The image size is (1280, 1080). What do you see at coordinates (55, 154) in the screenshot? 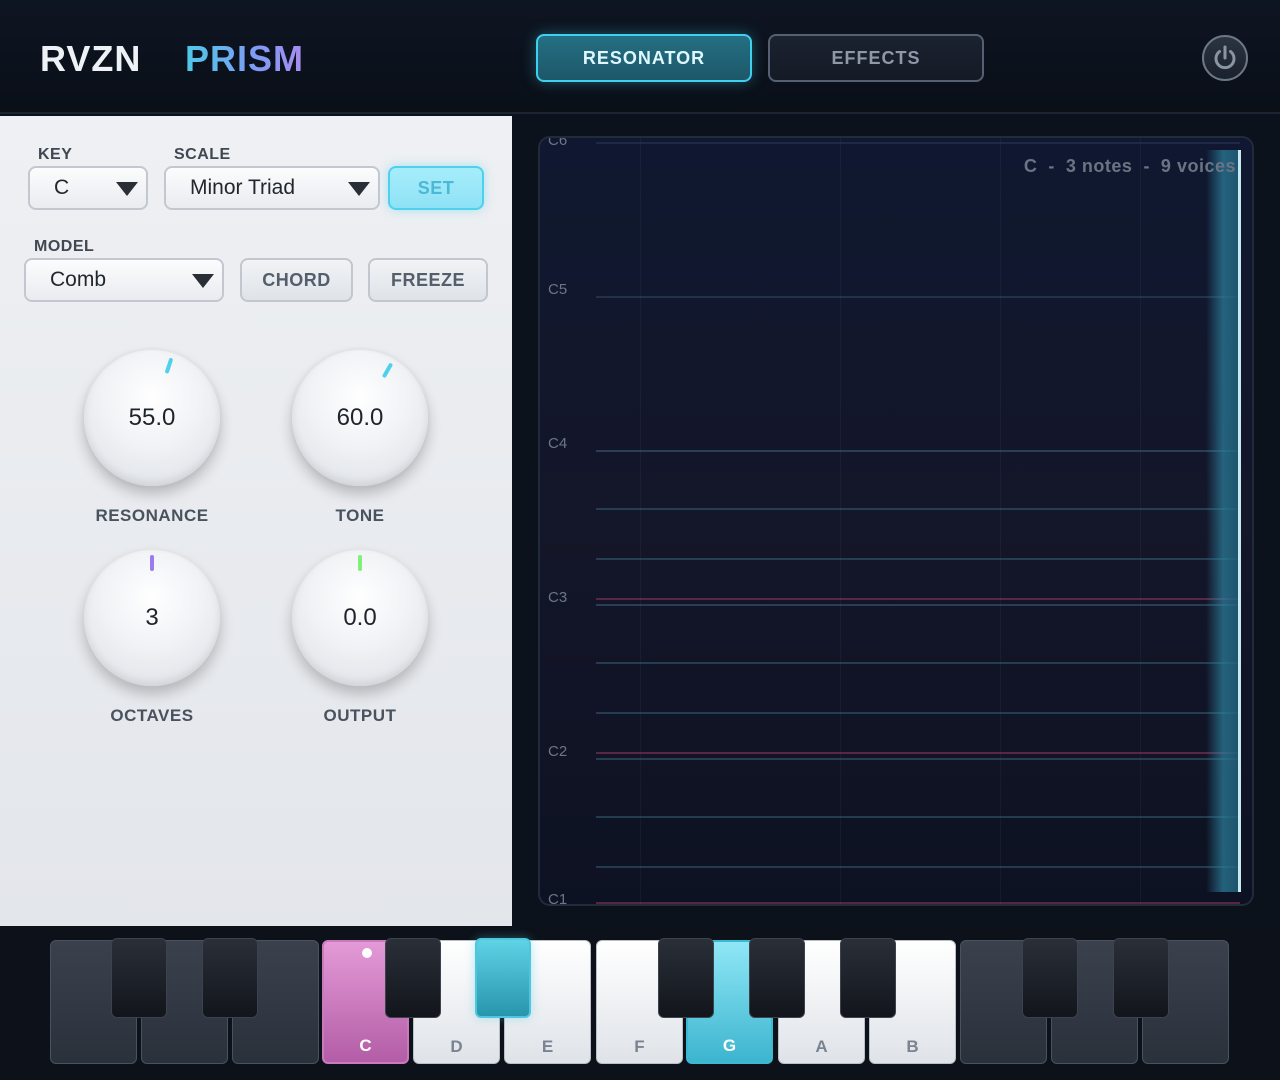
I see `key-label: KEY` at bounding box center [55, 154].